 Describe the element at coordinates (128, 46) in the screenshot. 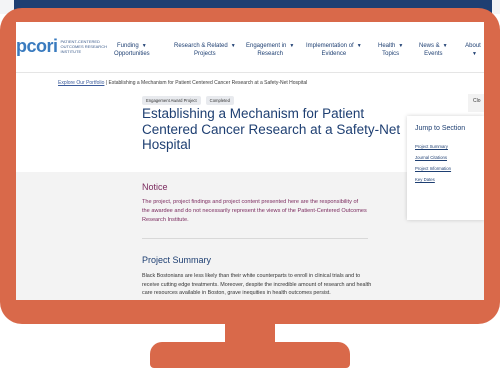

I see `nav-item-label: Funding` at that location.